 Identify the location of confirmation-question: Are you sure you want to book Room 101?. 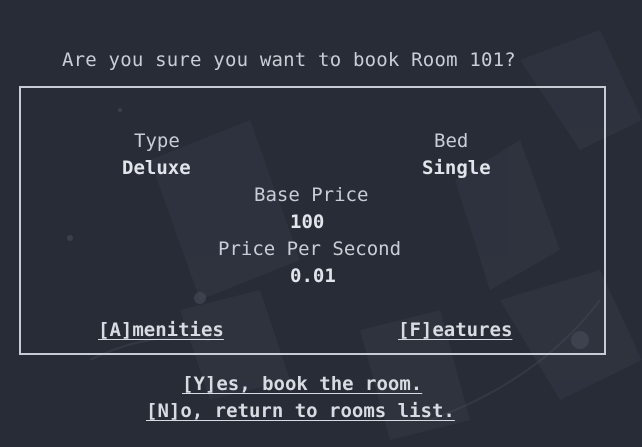
(289, 60).